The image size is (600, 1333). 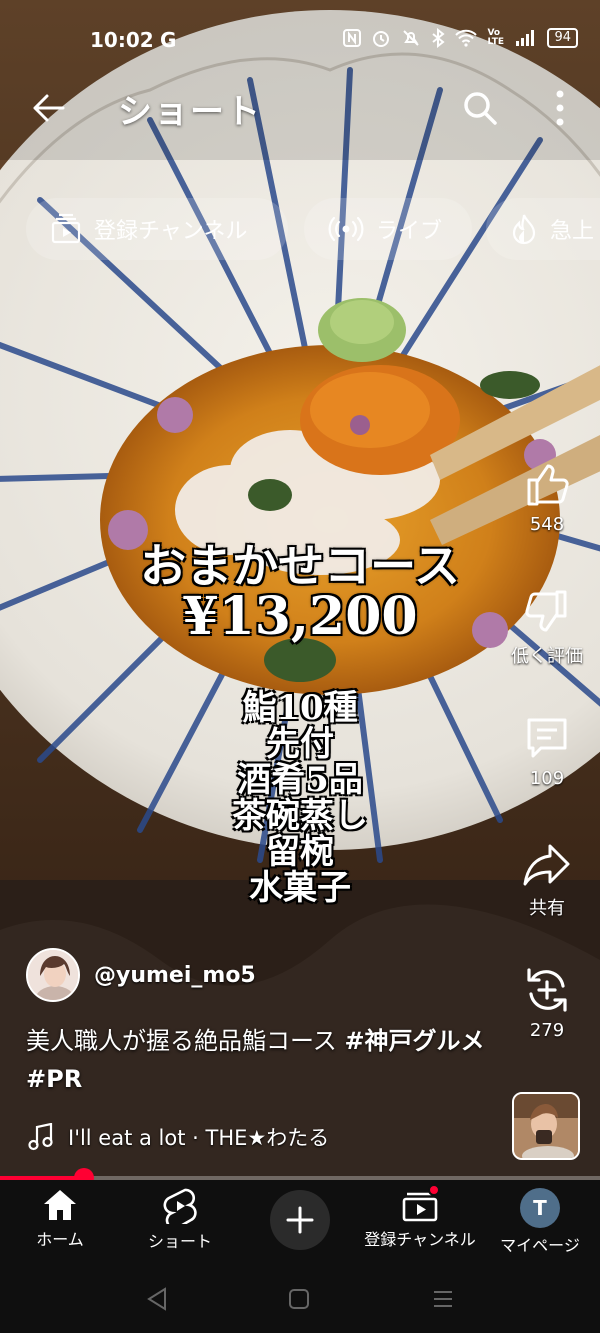 I want to click on wifi-icon, so click(x=466, y=38).